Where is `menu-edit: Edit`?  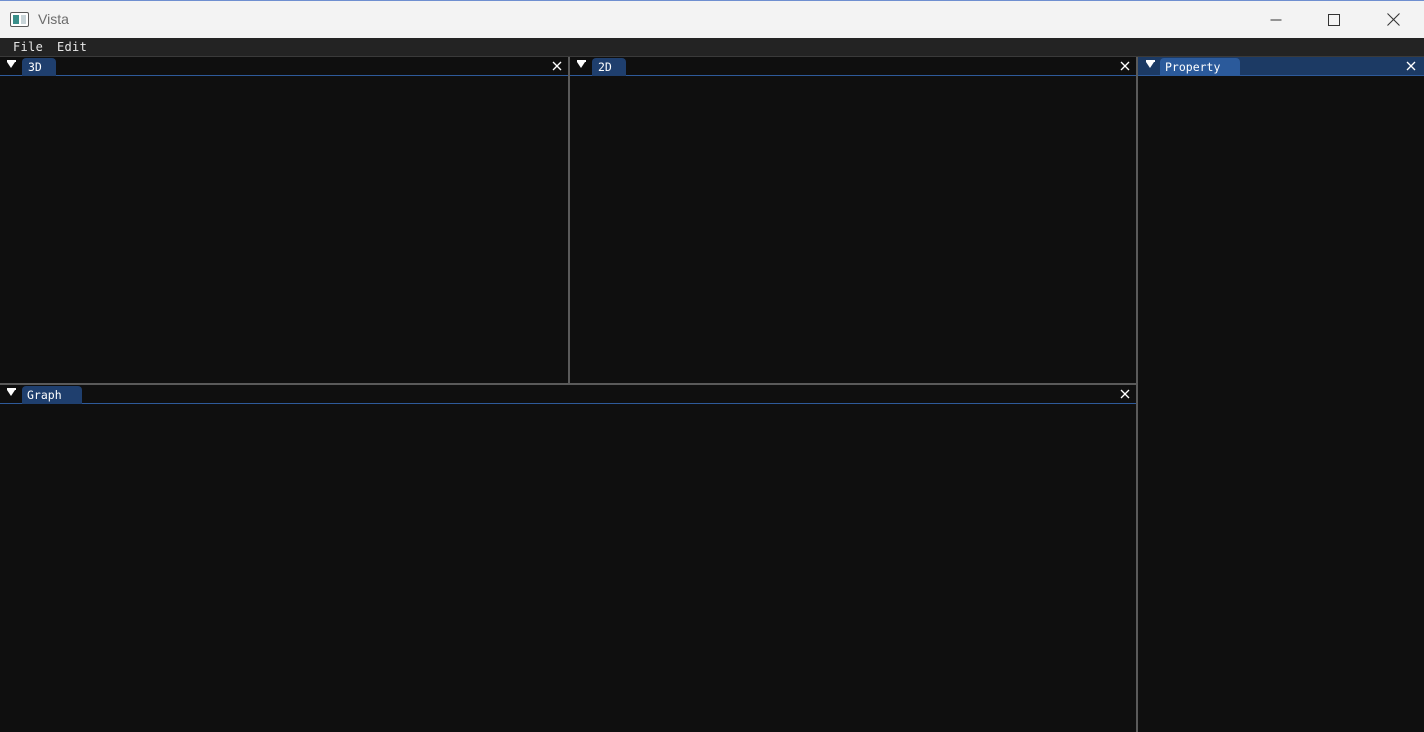
menu-edit: Edit is located at coordinates (72, 47).